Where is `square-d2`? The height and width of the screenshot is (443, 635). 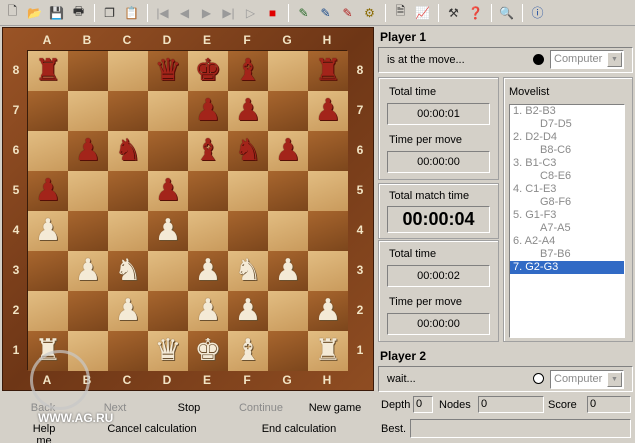 square-d2 is located at coordinates (168, 311).